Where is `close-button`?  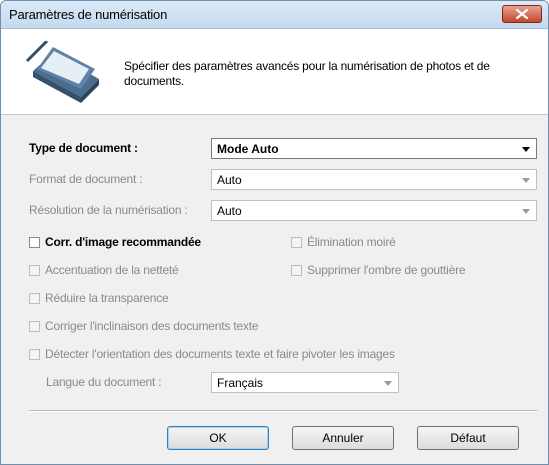
close-button is located at coordinates (522, 14).